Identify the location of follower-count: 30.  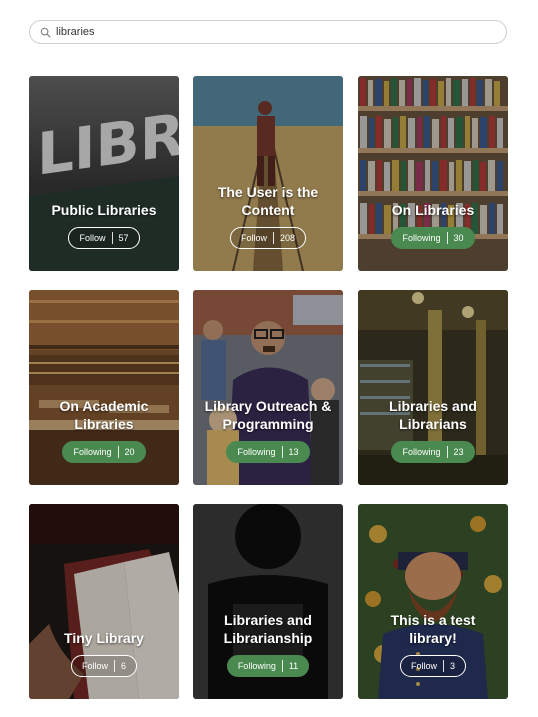
(458, 238).